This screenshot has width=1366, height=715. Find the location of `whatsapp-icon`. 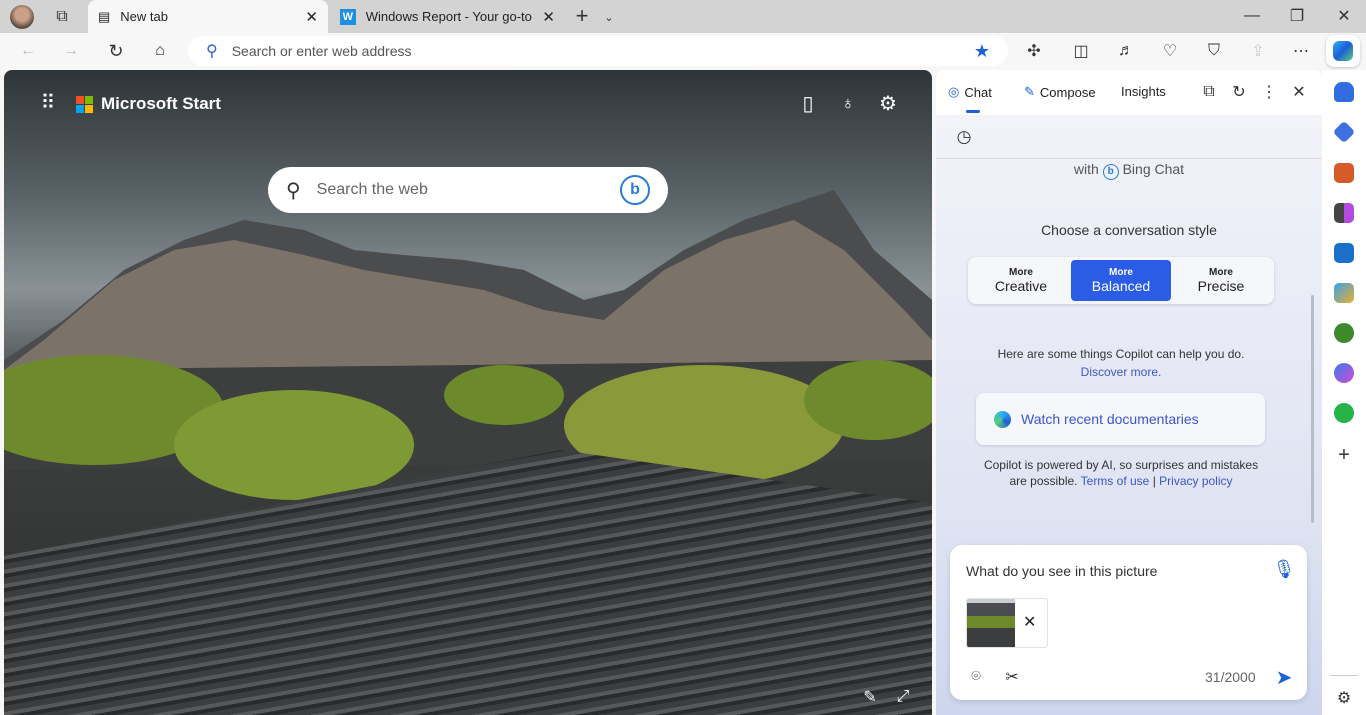

whatsapp-icon is located at coordinates (1344, 413).